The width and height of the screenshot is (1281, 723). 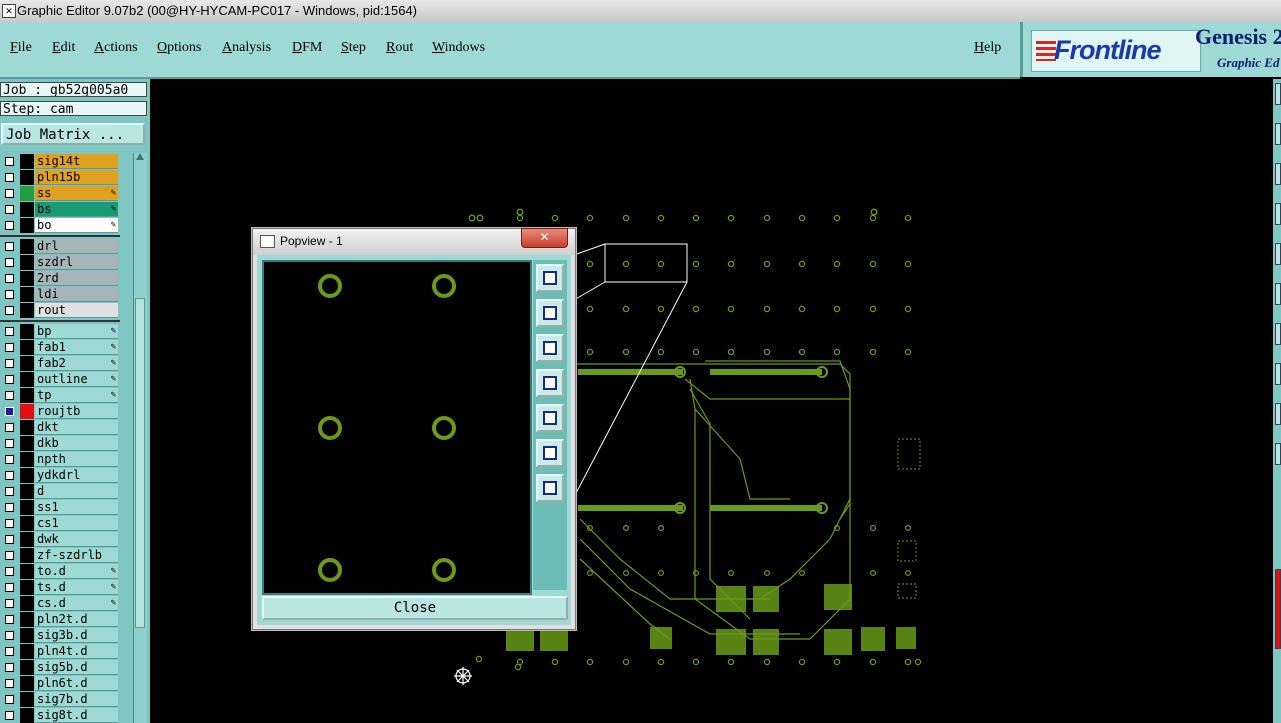 What do you see at coordinates (76, 411) in the screenshot?
I see `layer-name: roujtb` at bounding box center [76, 411].